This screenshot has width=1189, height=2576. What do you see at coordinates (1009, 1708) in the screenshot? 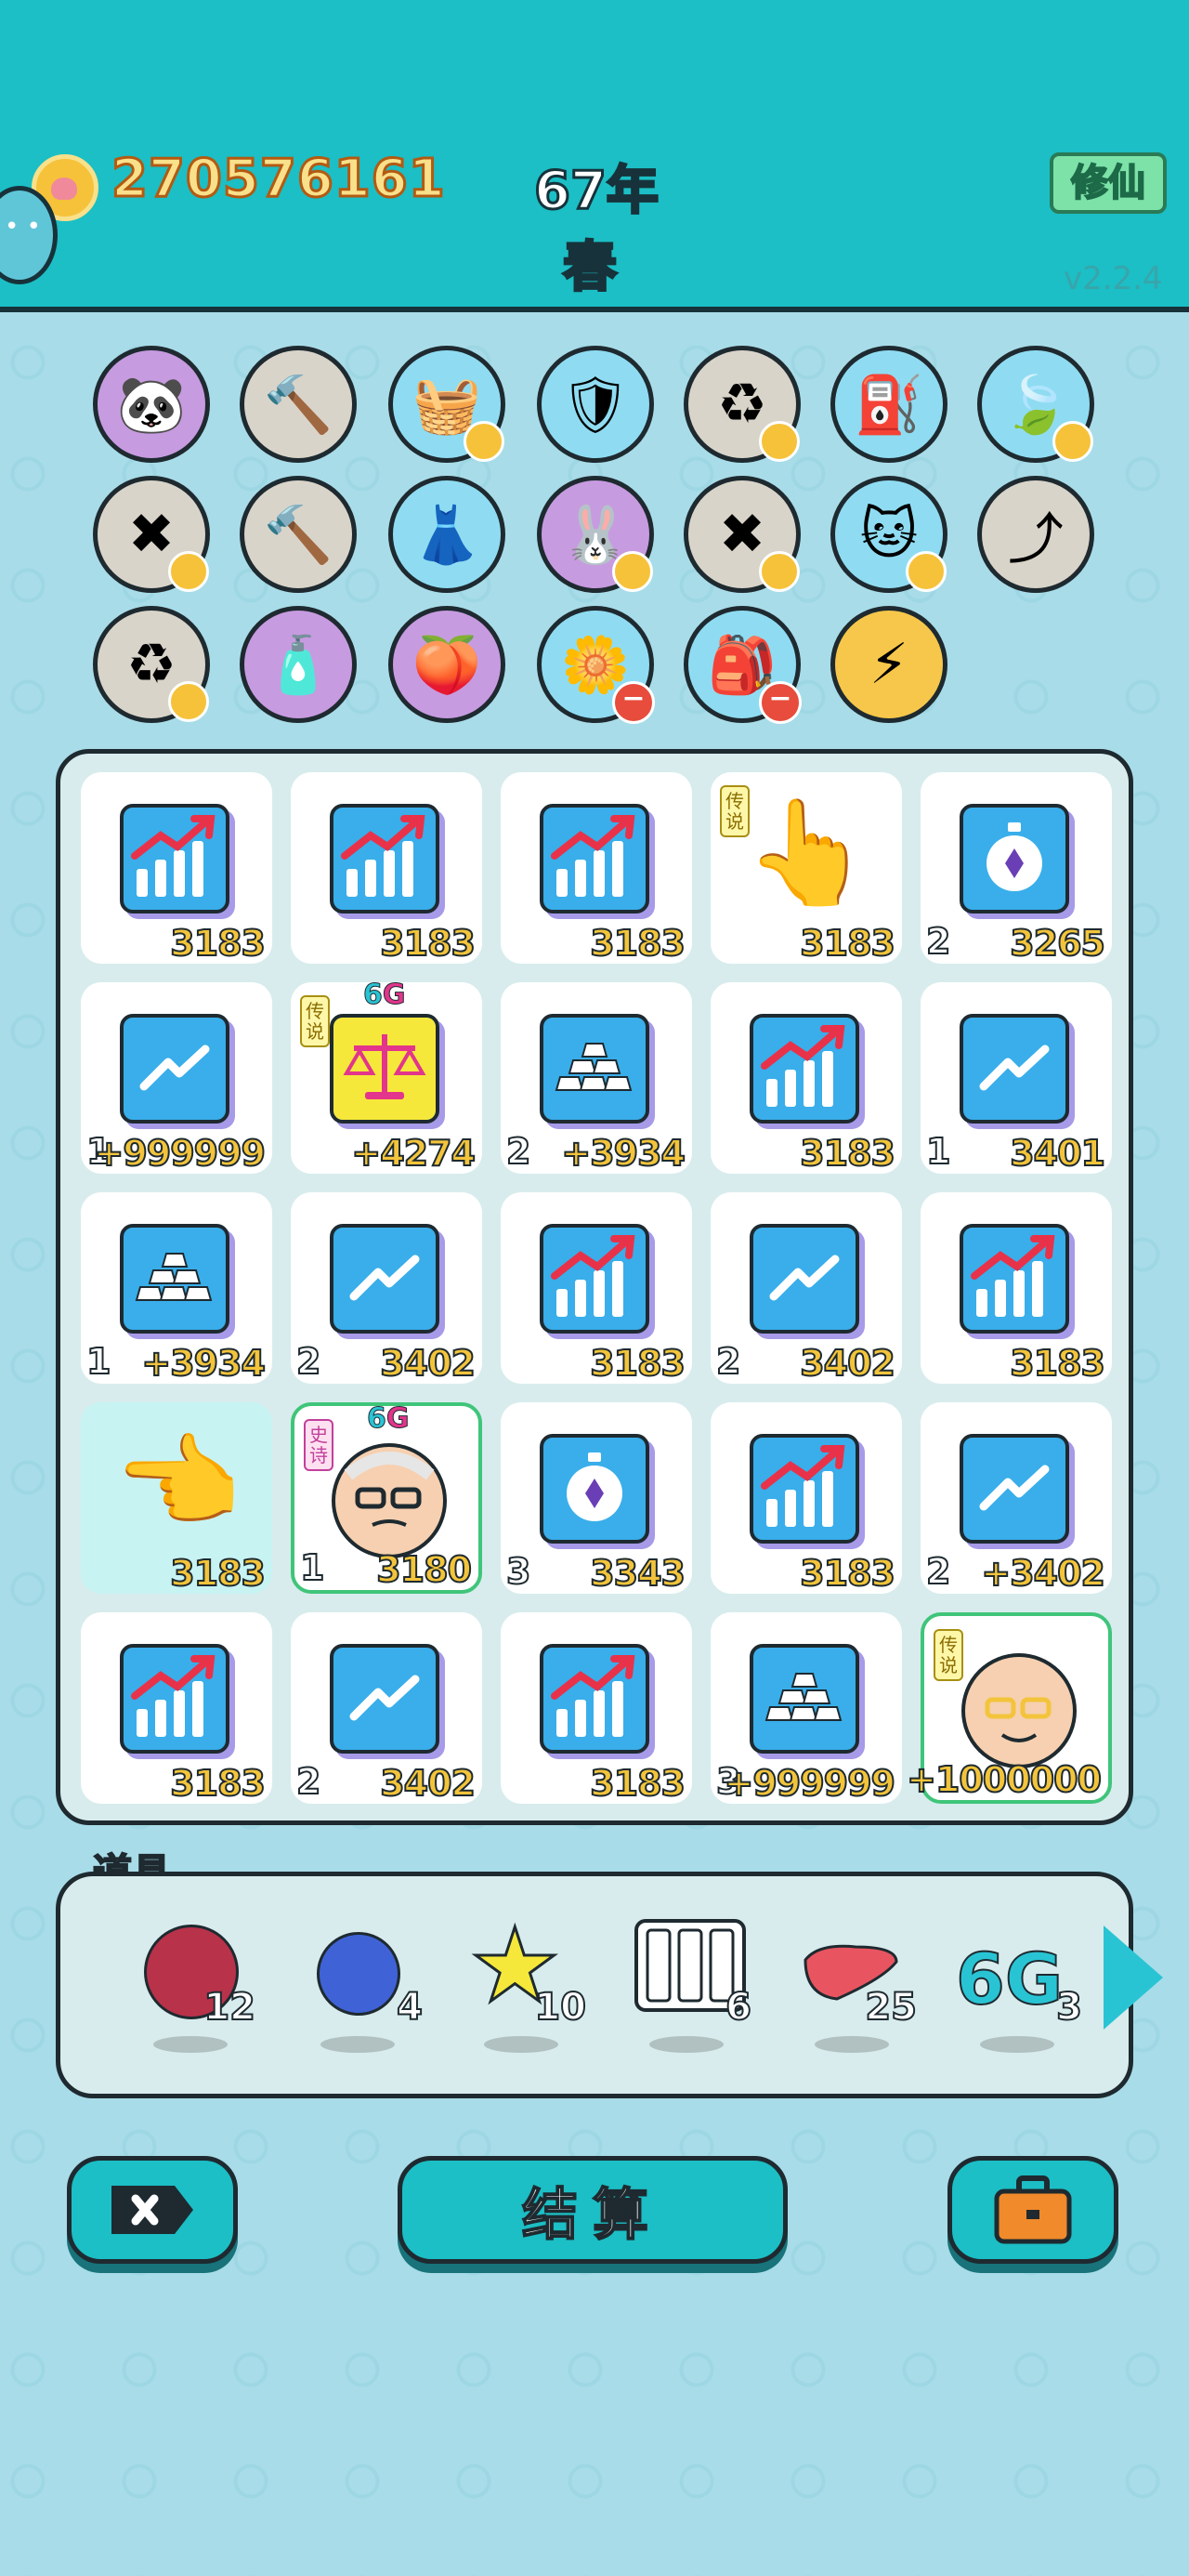
I see `grid-cell-bald-man: 传说 +1000000` at bounding box center [1009, 1708].